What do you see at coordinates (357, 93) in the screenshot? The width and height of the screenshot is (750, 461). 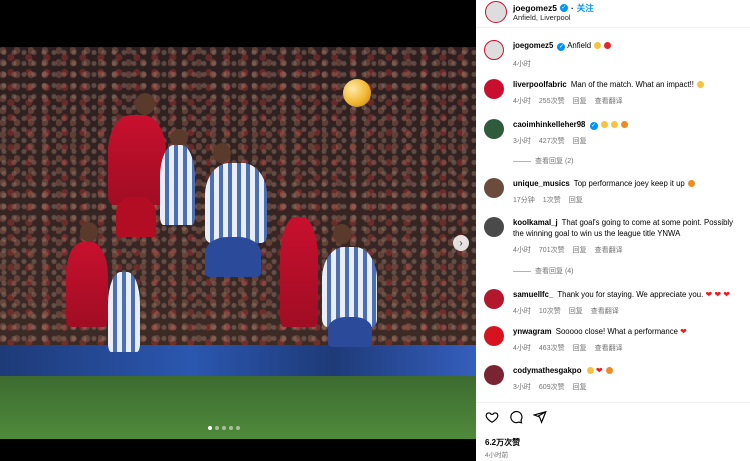 I see `football` at bounding box center [357, 93].